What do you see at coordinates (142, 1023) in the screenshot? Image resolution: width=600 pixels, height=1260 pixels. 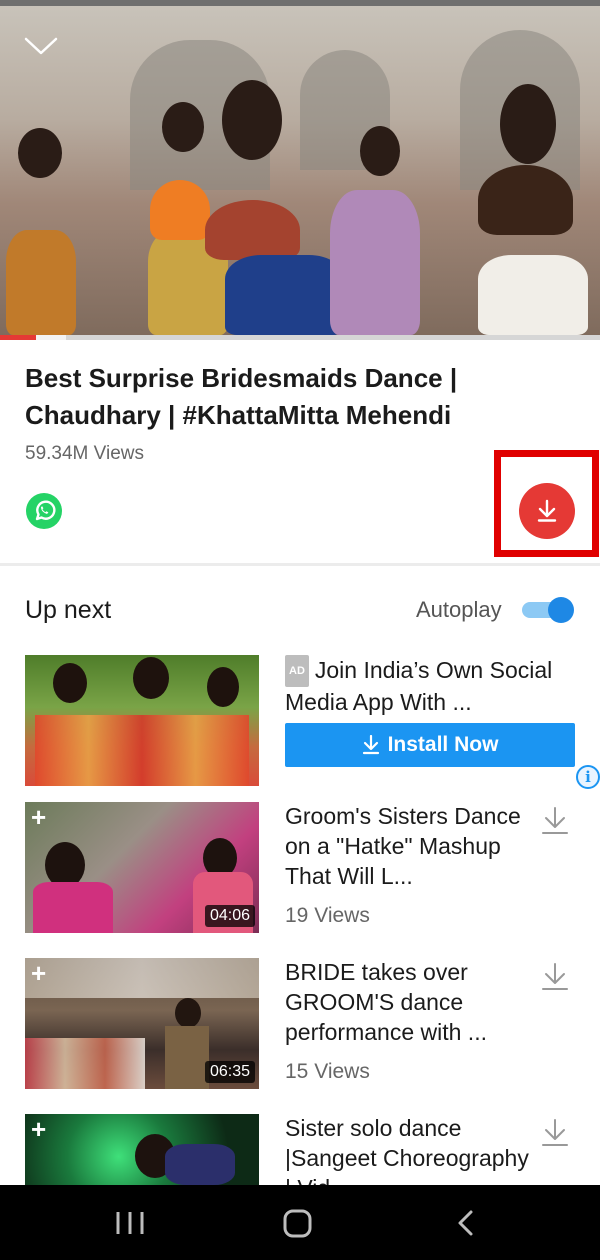 I see `video-thumbnail: + 06:35` at bounding box center [142, 1023].